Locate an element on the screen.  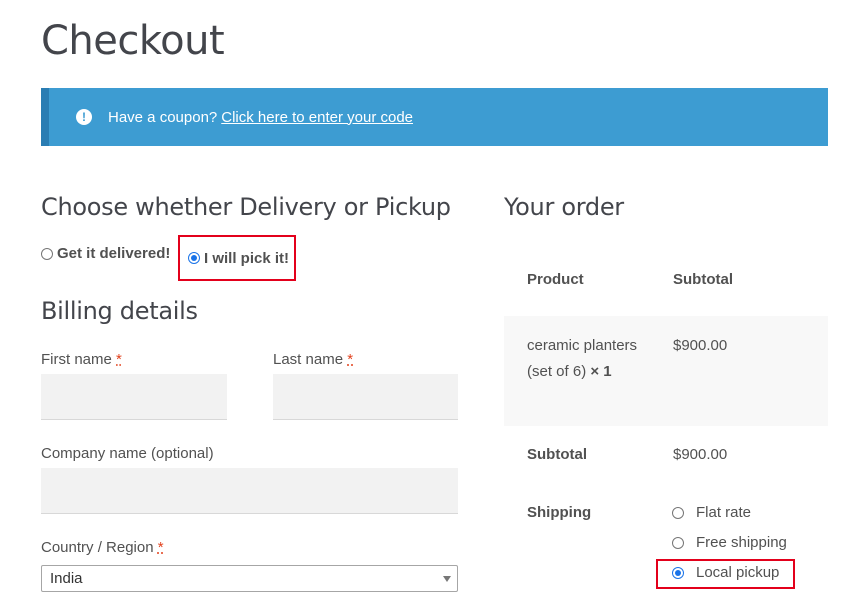
billing-heading: Billing details is located at coordinates (119, 311).